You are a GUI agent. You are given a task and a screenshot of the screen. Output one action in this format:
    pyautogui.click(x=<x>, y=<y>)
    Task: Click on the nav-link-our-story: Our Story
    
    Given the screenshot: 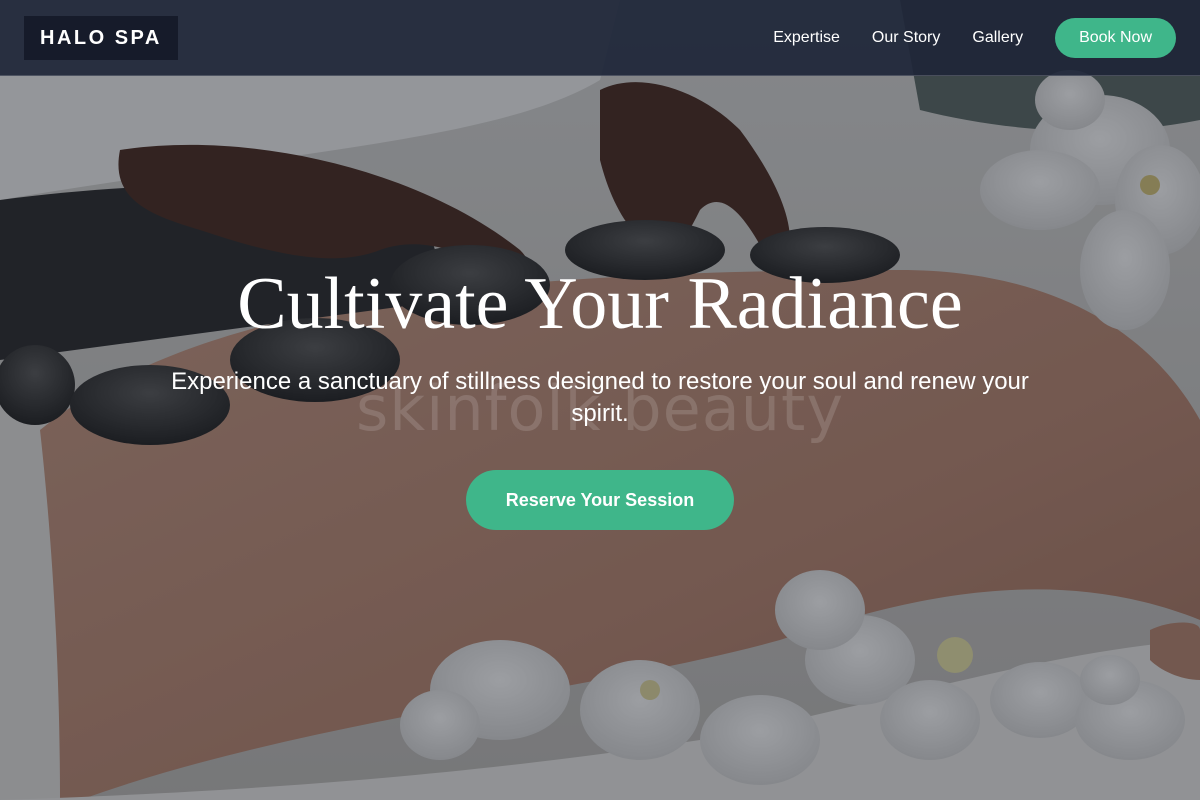 What is the action you would take?
    pyautogui.click(x=906, y=38)
    